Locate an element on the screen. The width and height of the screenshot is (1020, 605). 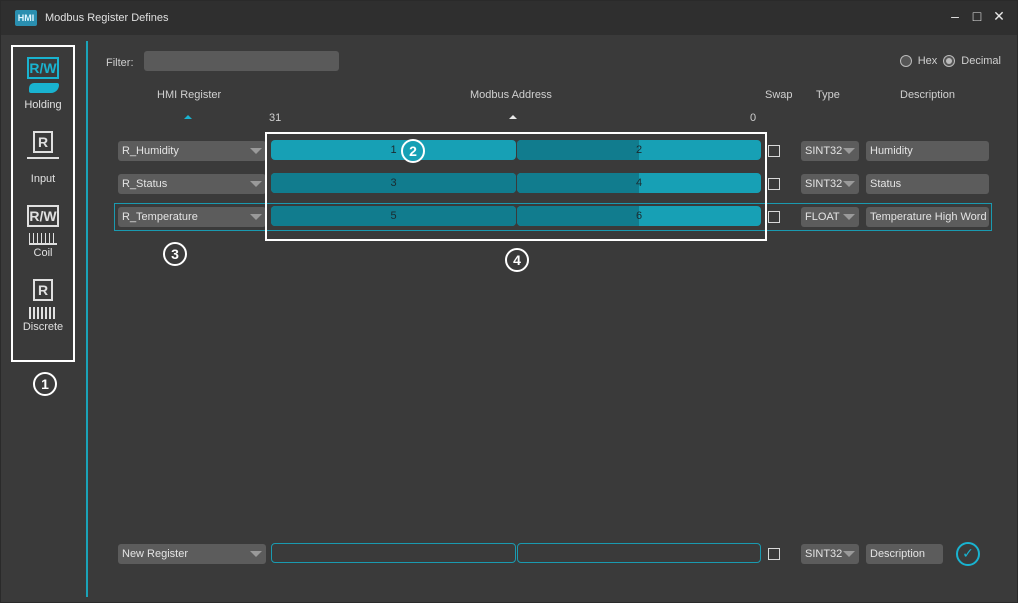
description-field: Temperature High Word is located at coordinates (927, 217).